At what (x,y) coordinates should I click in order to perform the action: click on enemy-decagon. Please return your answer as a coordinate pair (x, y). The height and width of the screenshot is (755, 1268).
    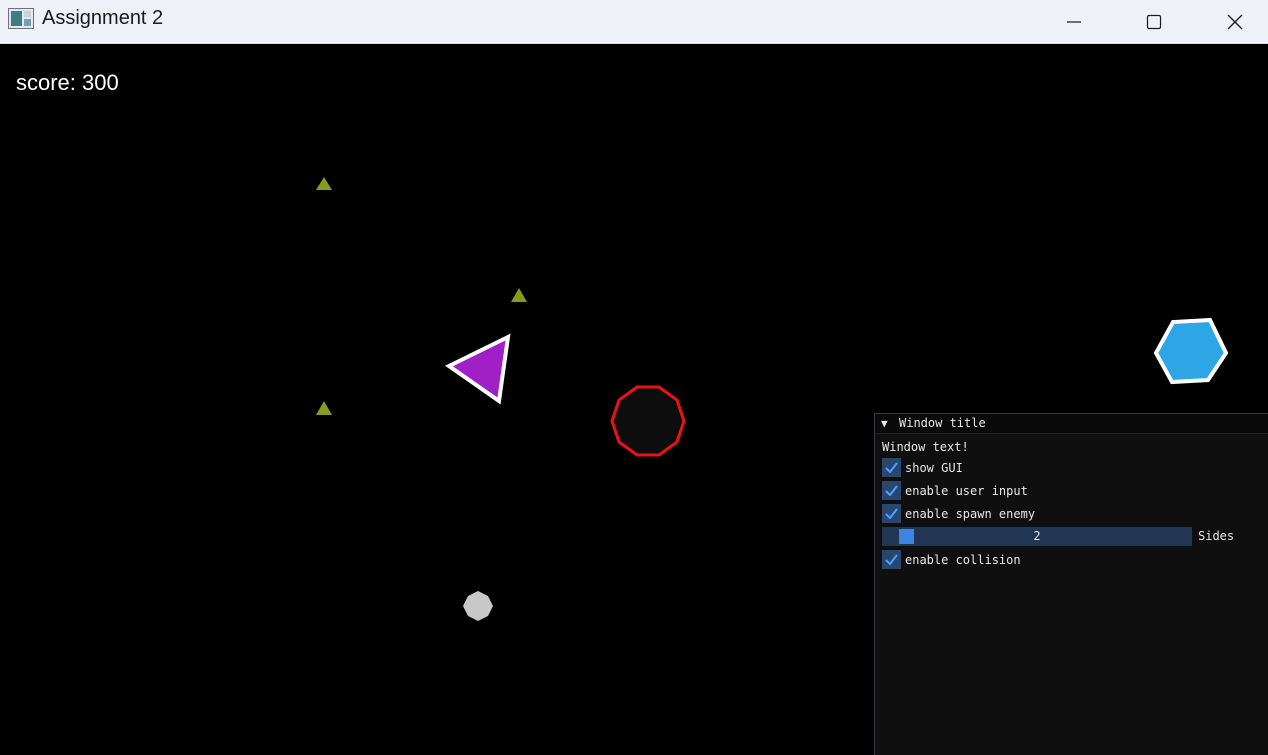
    Looking at the image, I should click on (648, 421).